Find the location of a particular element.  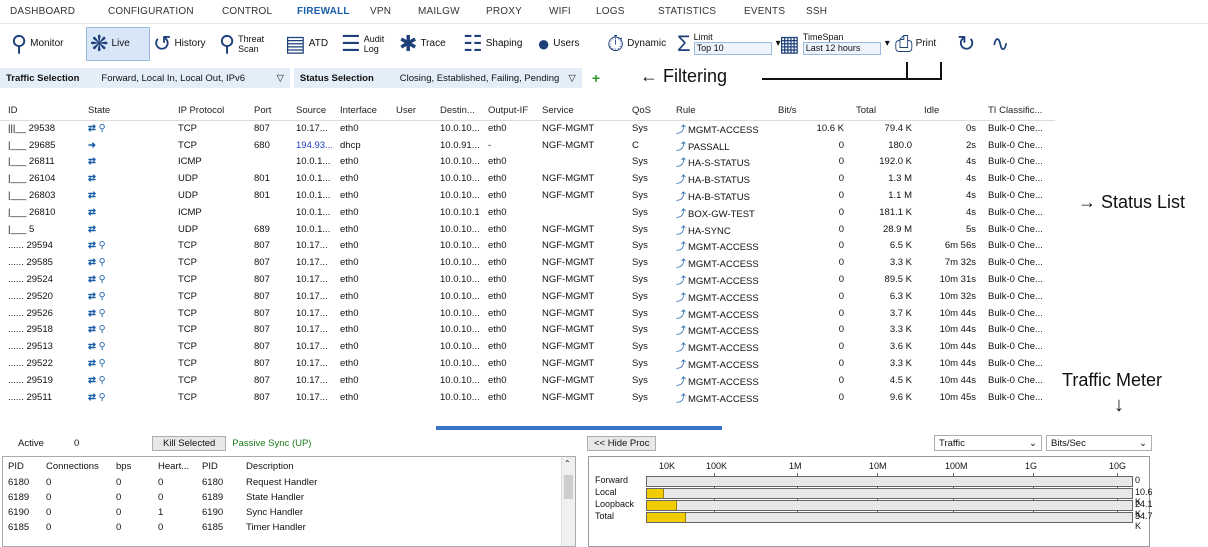

cell-port: 807 is located at coordinates (262, 263).